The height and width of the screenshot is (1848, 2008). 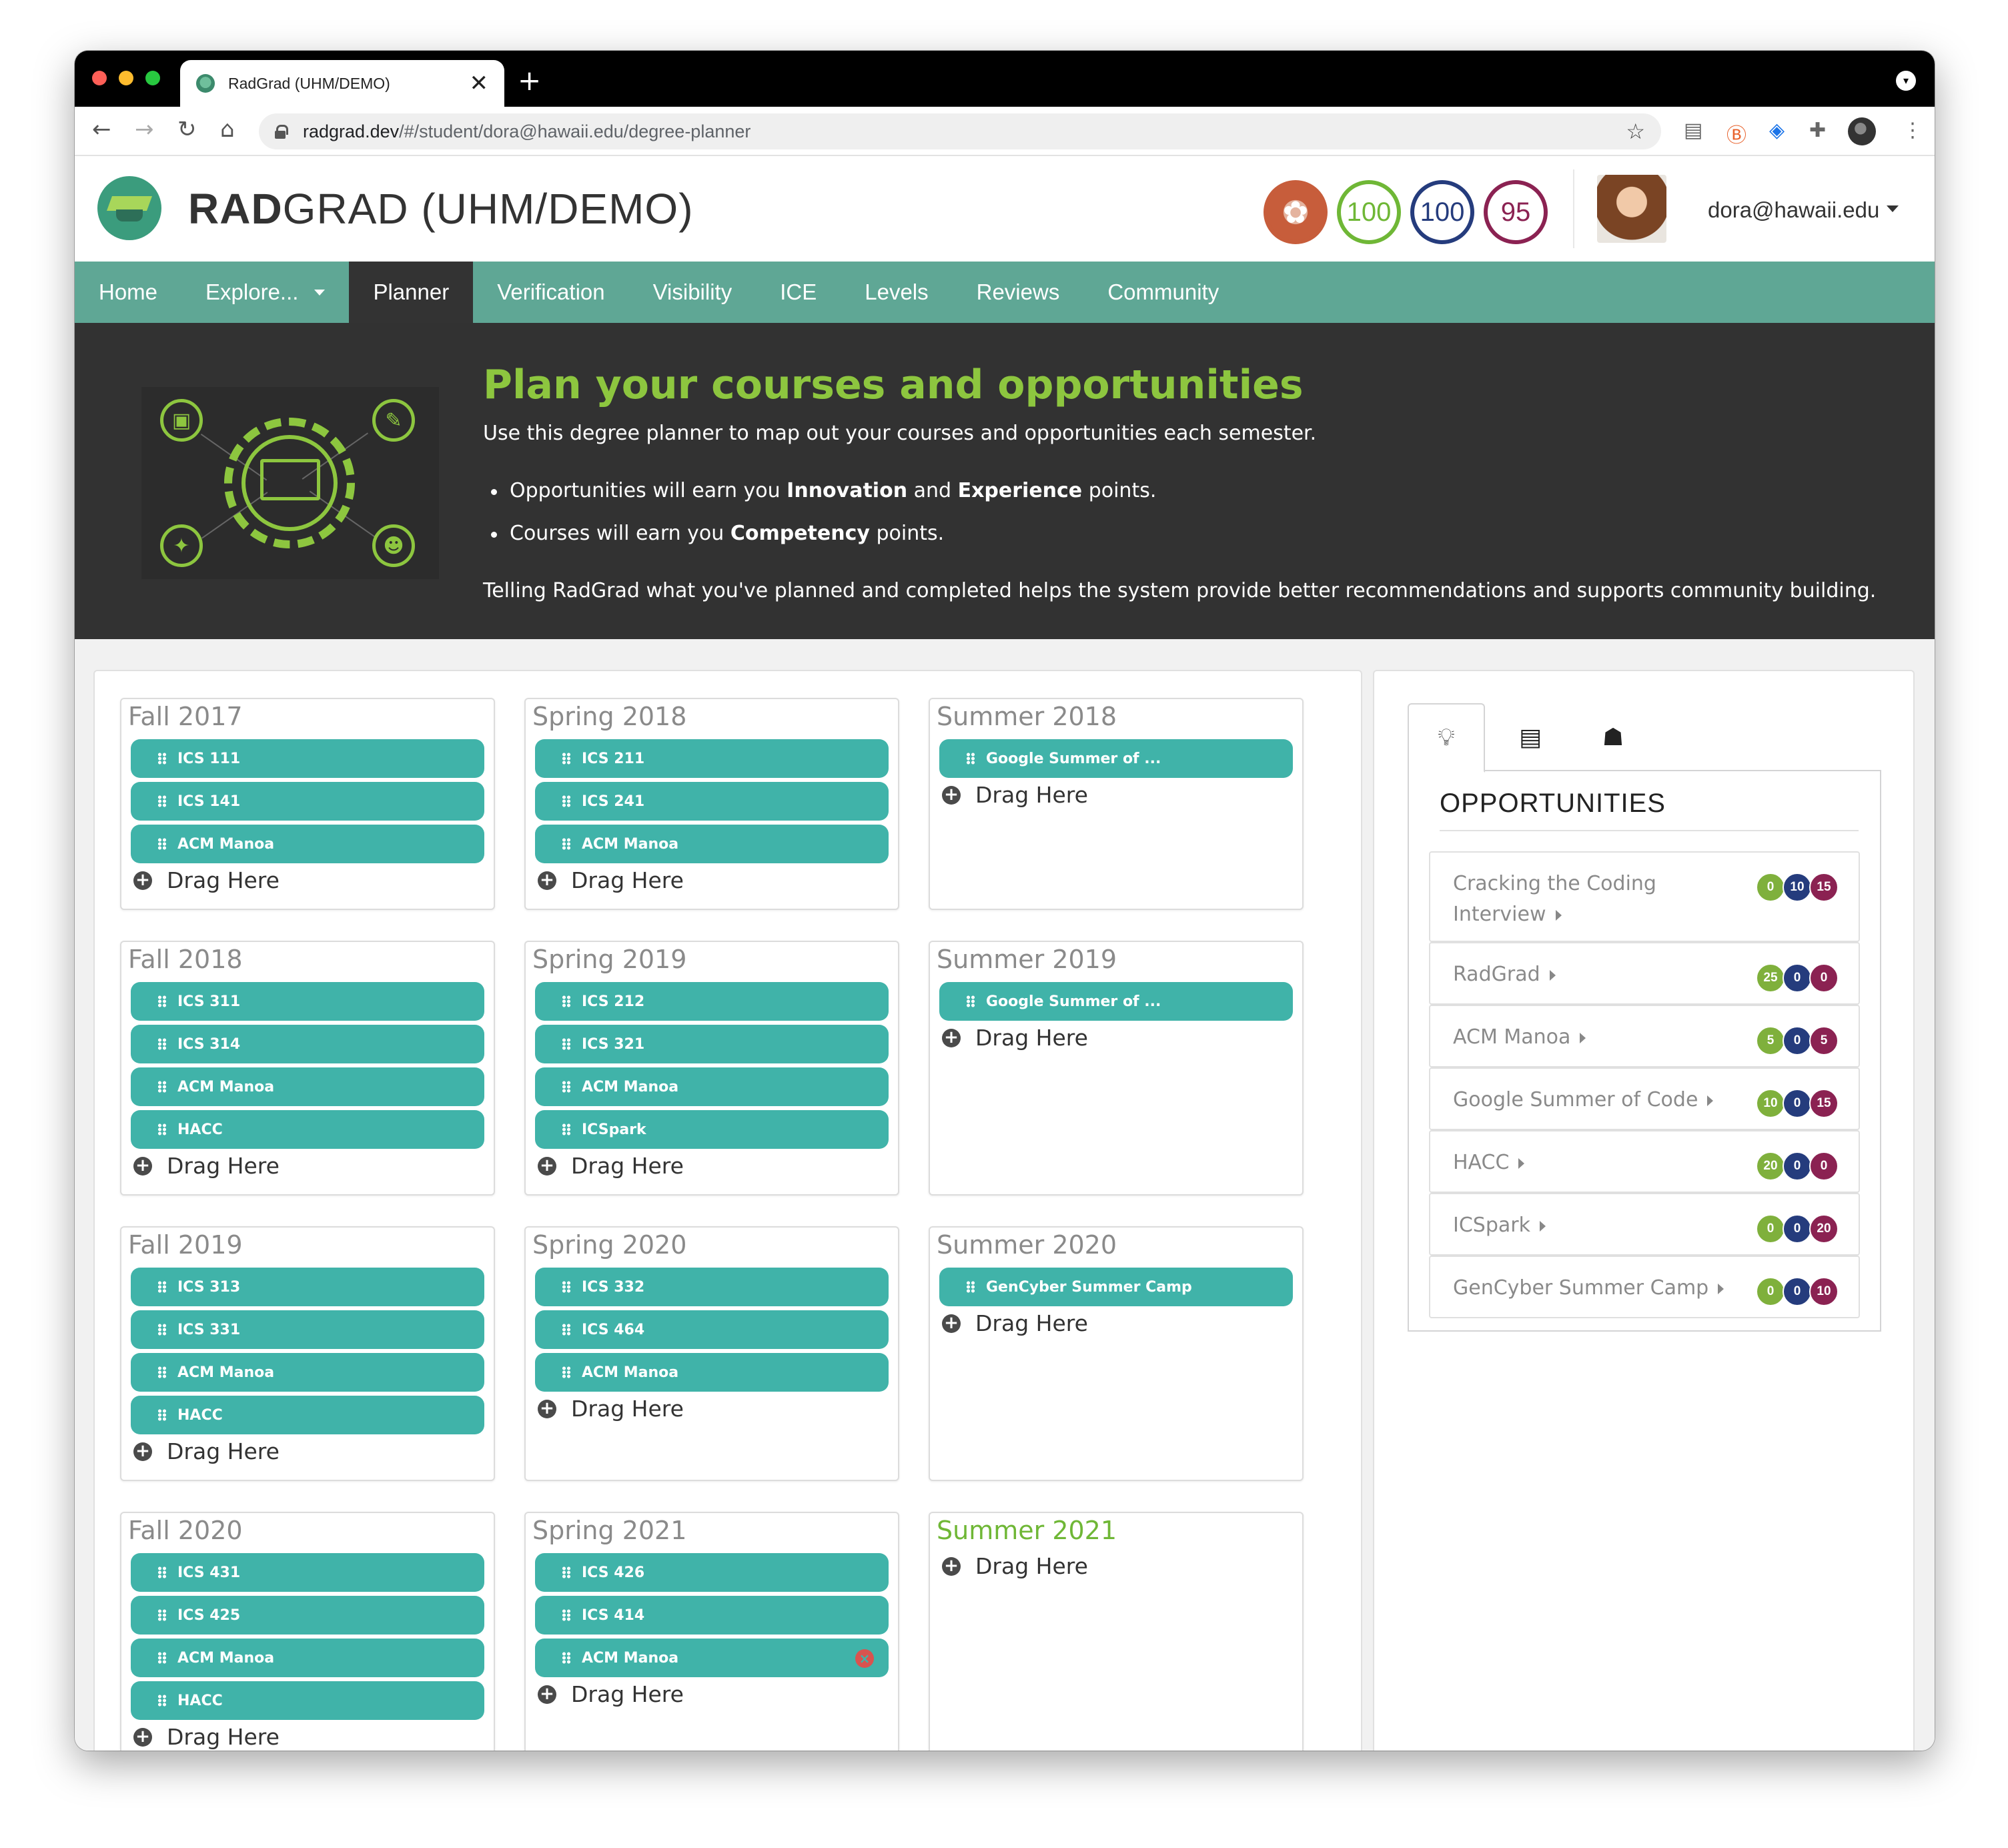 I want to click on tab-advisor: ☗, so click(x=1613, y=737).